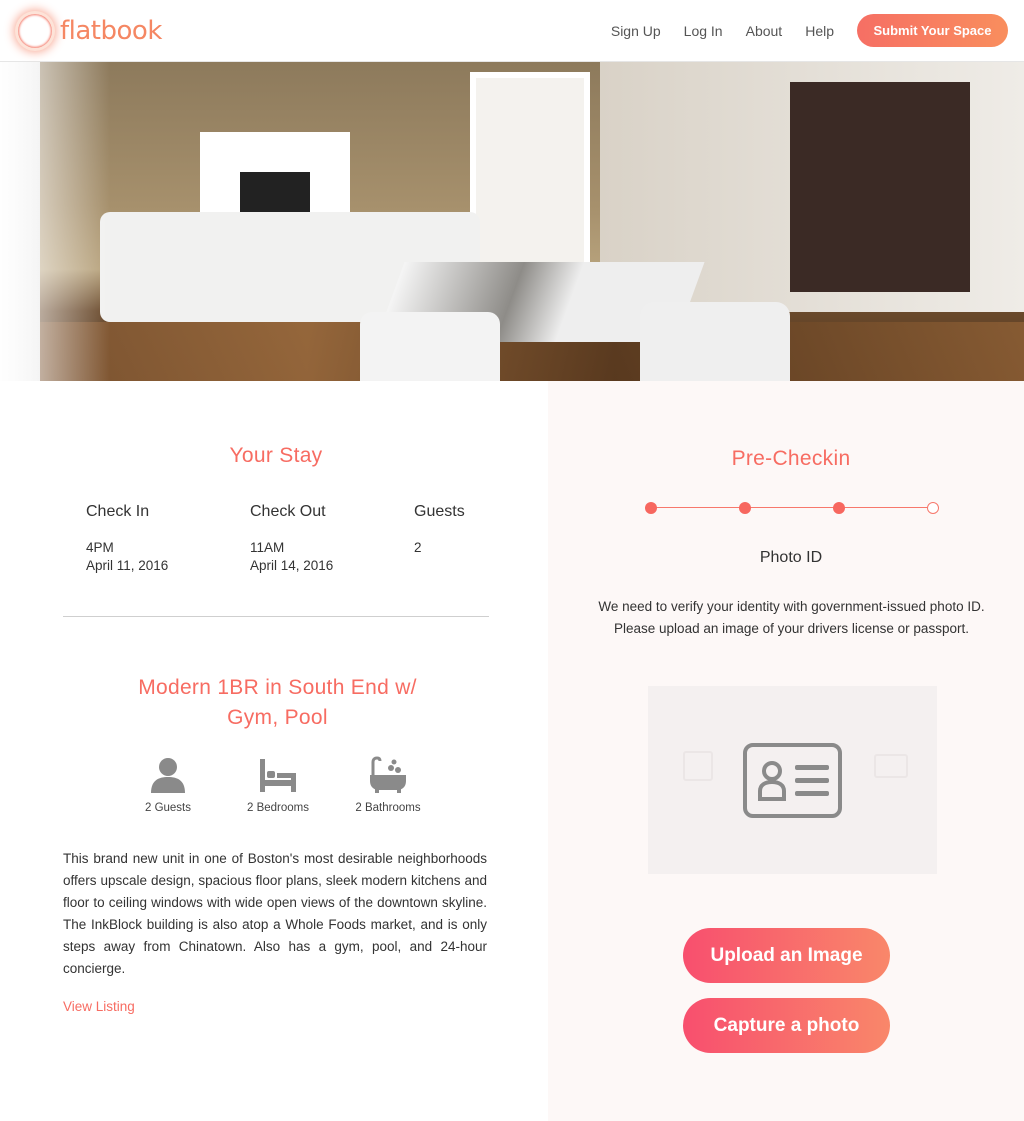 The height and width of the screenshot is (1121, 1024). I want to click on listing-title: Modern 1BR in South End w/ Gym, Pool, so click(277, 702).